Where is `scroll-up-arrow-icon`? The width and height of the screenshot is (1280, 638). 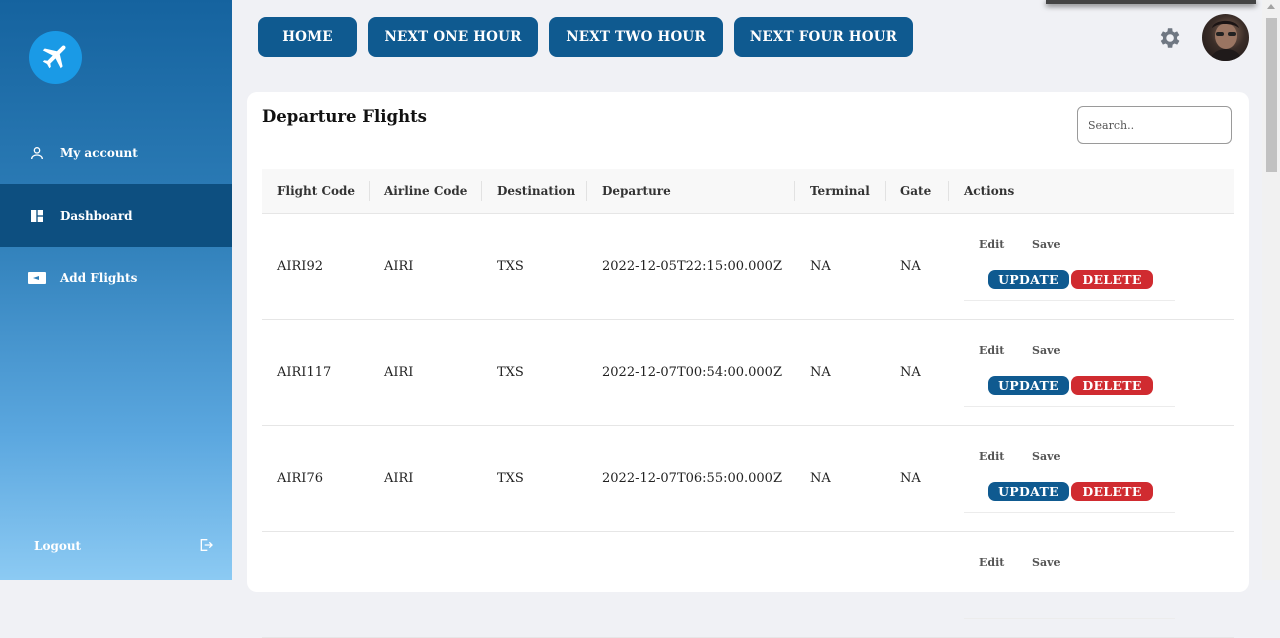 scroll-up-arrow-icon is located at coordinates (1271, 6).